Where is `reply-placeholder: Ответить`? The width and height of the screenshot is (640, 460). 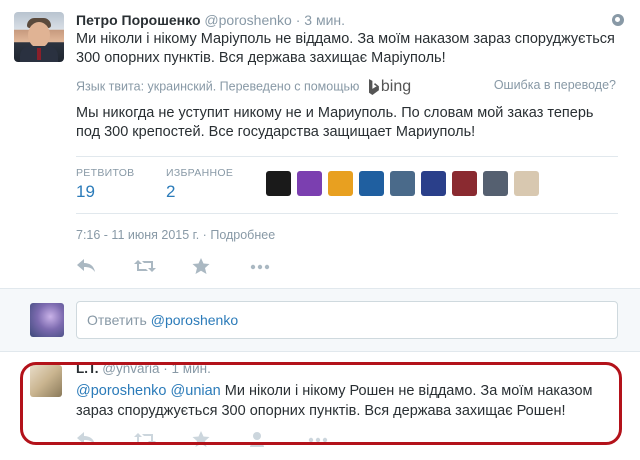
reply-placeholder: Ответить is located at coordinates (117, 320).